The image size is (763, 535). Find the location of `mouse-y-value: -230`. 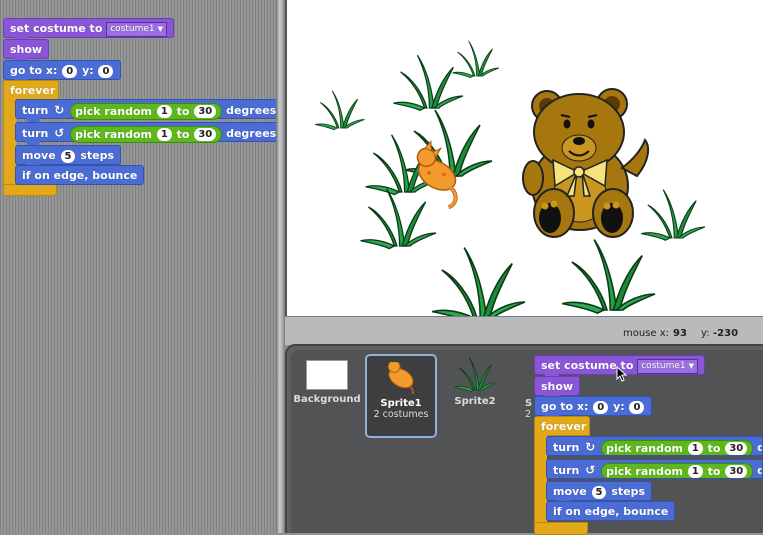

mouse-y-value: -230 is located at coordinates (726, 333).